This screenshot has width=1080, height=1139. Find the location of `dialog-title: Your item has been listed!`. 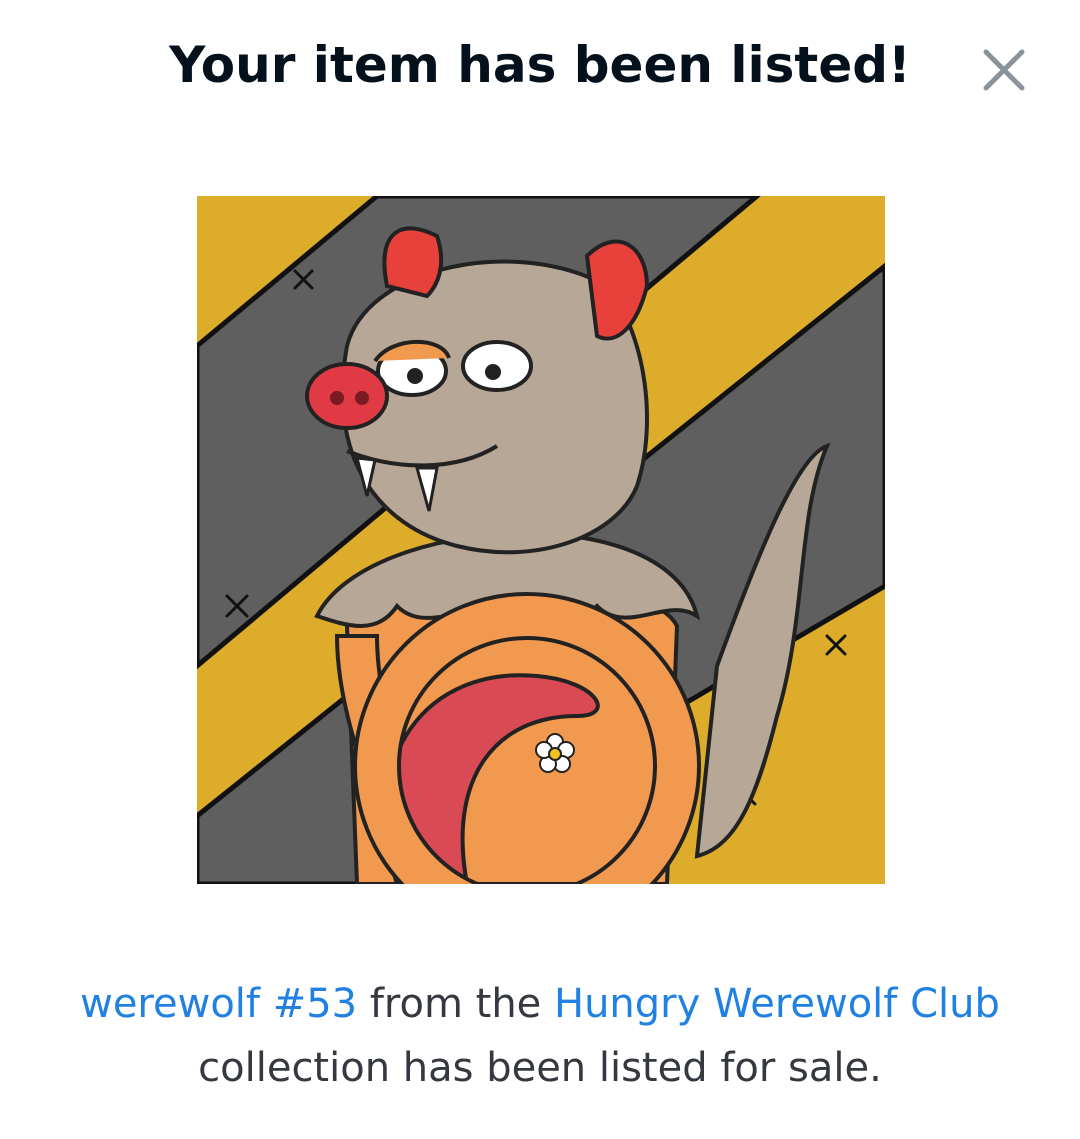

dialog-title: Your item has been listed! is located at coordinates (540, 65).